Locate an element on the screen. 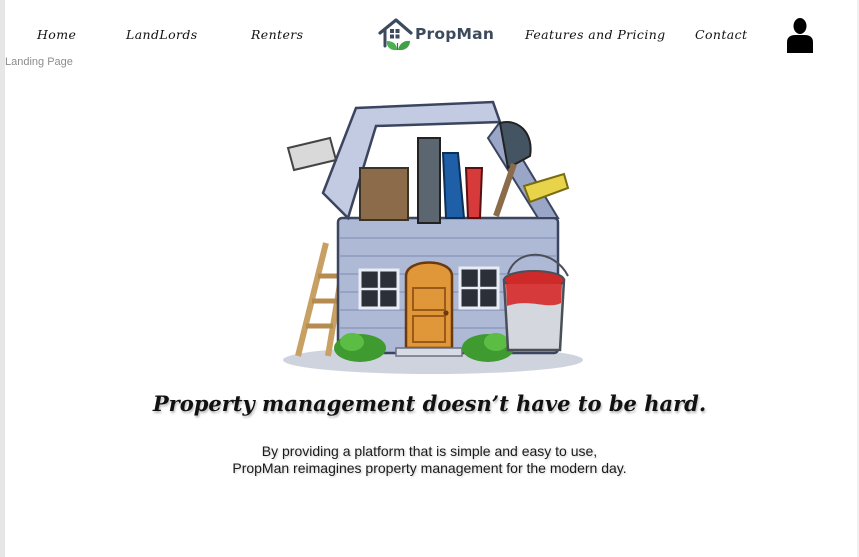  door-icon is located at coordinates (429, 305).